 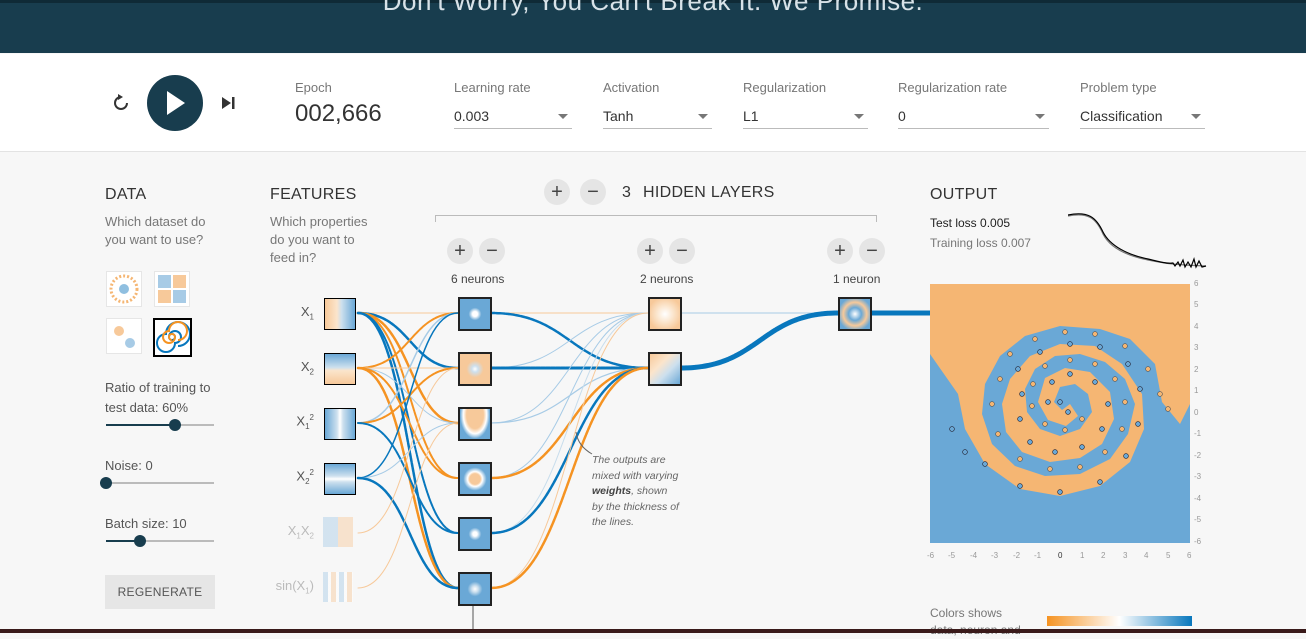 What do you see at coordinates (1204, 414) in the screenshot?
I see `output-y-axis: 6 5 4 3 2 1 0 -1 -2 -3 -4 -5 -6` at bounding box center [1204, 414].